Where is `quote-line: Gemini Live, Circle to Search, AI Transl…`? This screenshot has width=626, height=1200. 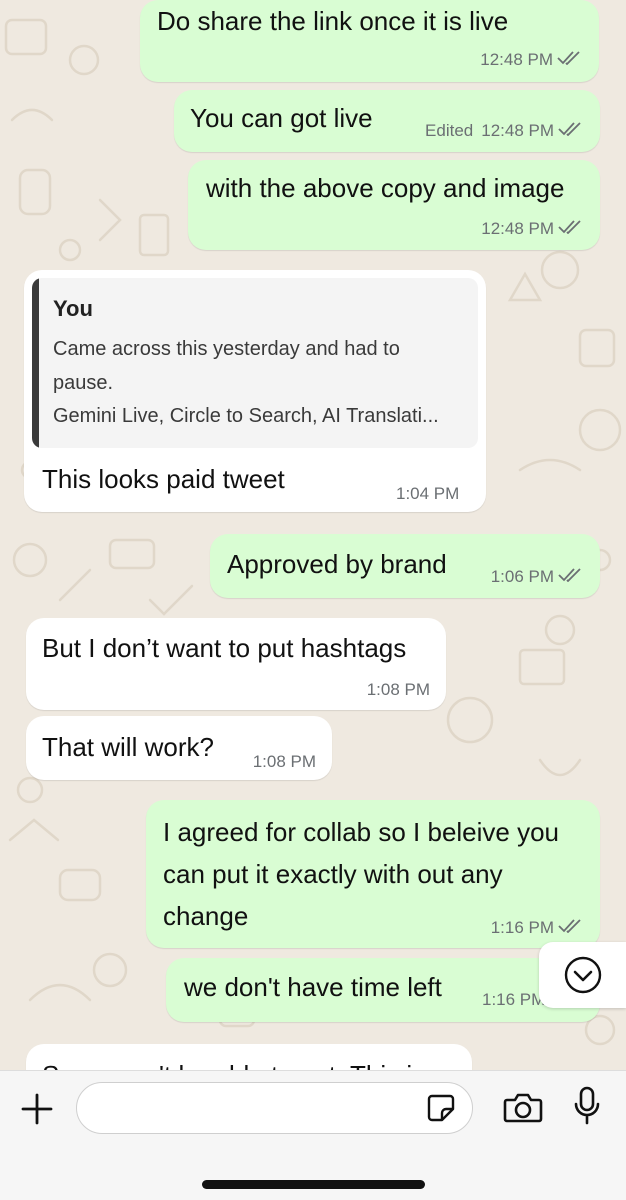
quote-line: Gemini Live, Circle to Search, AI Transl… is located at coordinates (246, 416).